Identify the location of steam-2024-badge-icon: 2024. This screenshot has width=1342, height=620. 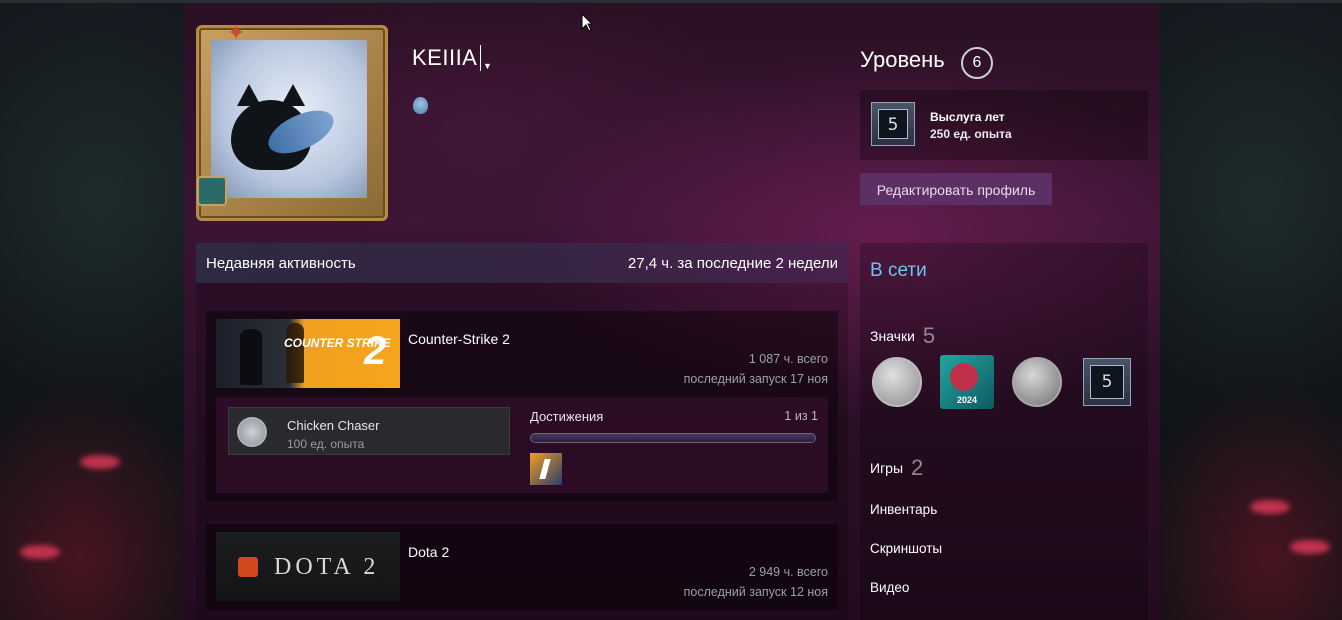
(967, 382).